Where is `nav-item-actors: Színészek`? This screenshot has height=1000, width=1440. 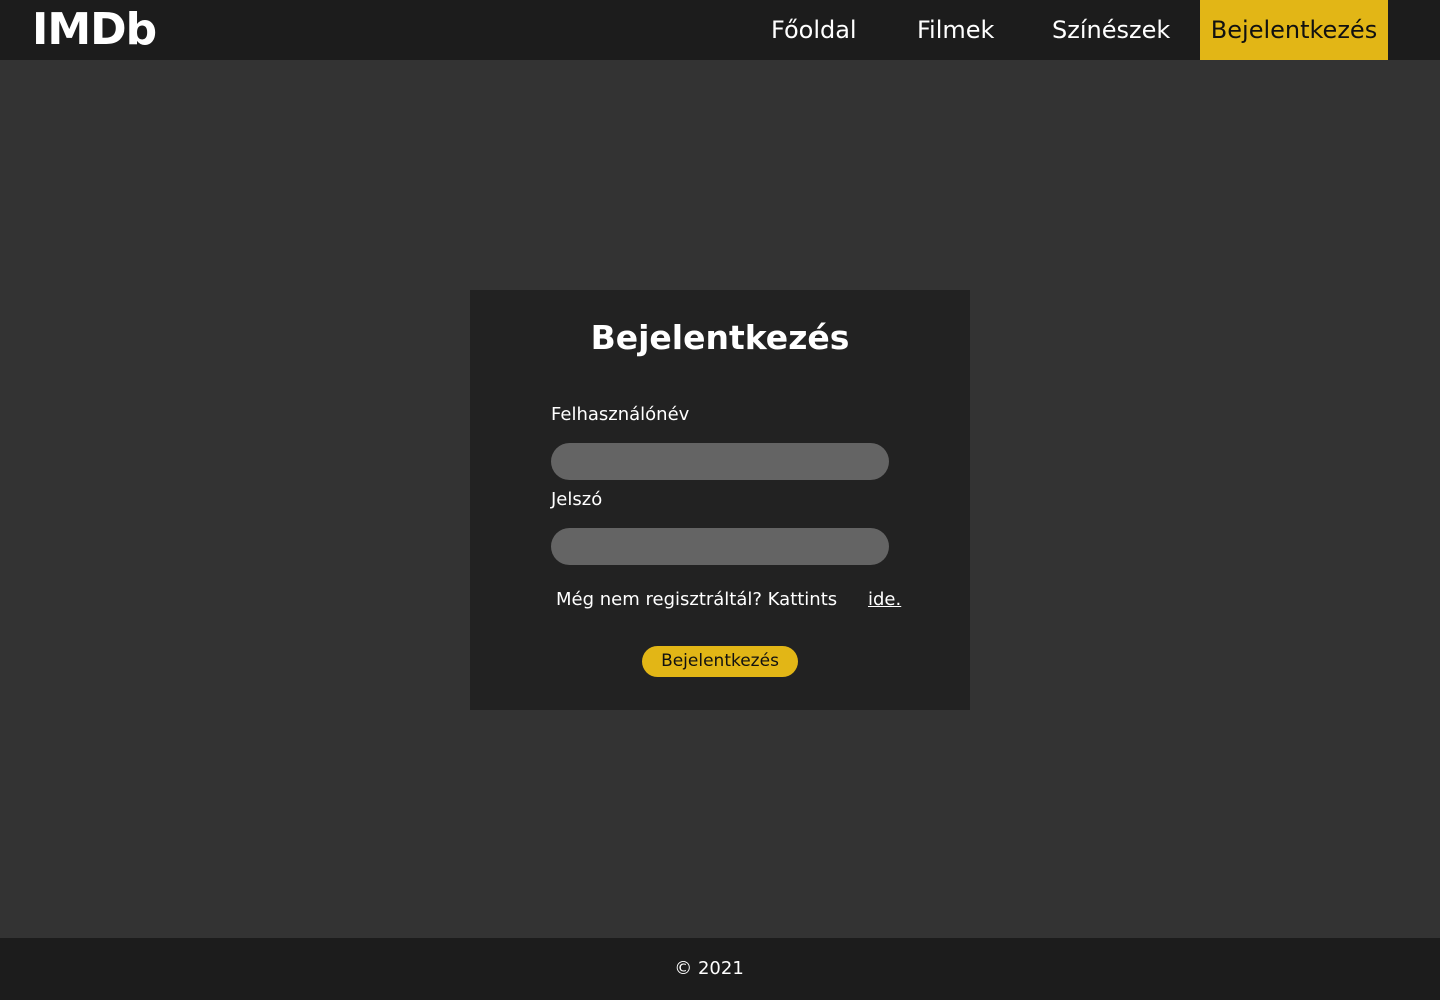
nav-item-actors: Színészek is located at coordinates (1111, 30).